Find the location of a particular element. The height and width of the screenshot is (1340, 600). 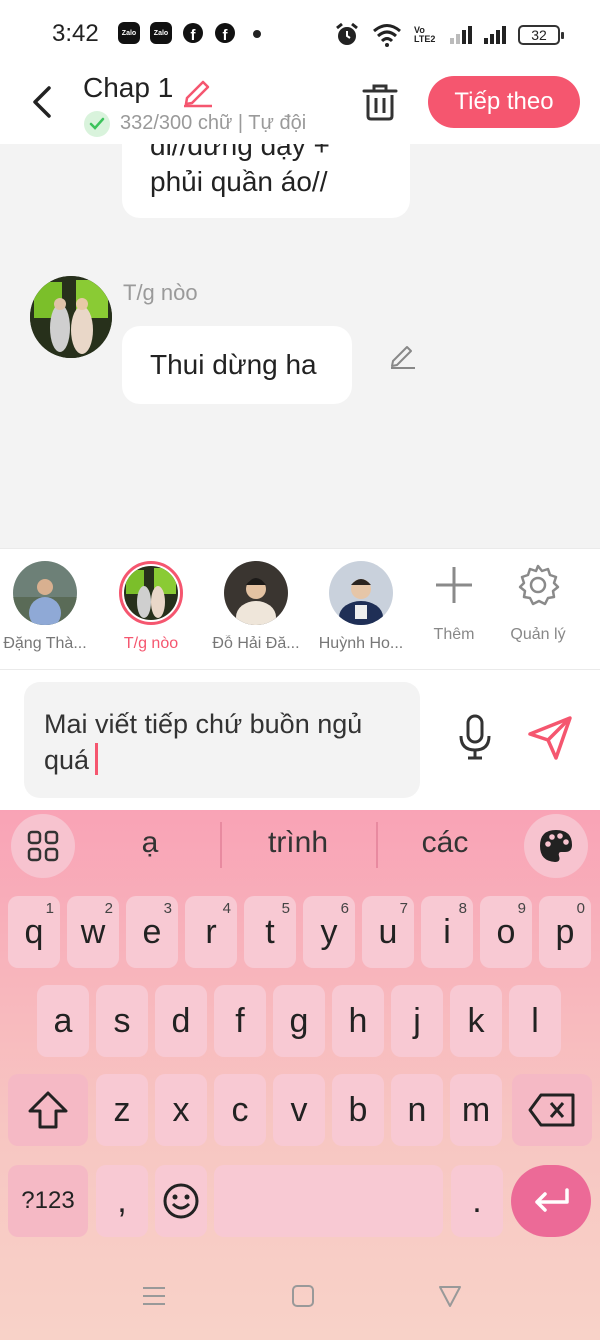

home-icon is located at coordinates (303, 1296).